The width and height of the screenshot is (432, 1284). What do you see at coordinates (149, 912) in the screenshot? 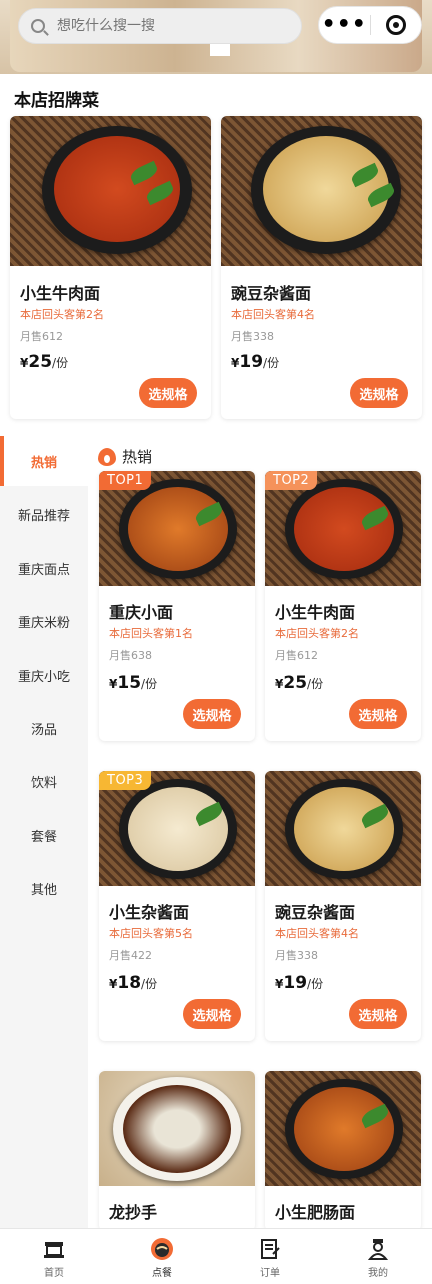
I see `dish-name: 小生杂酱面` at bounding box center [149, 912].